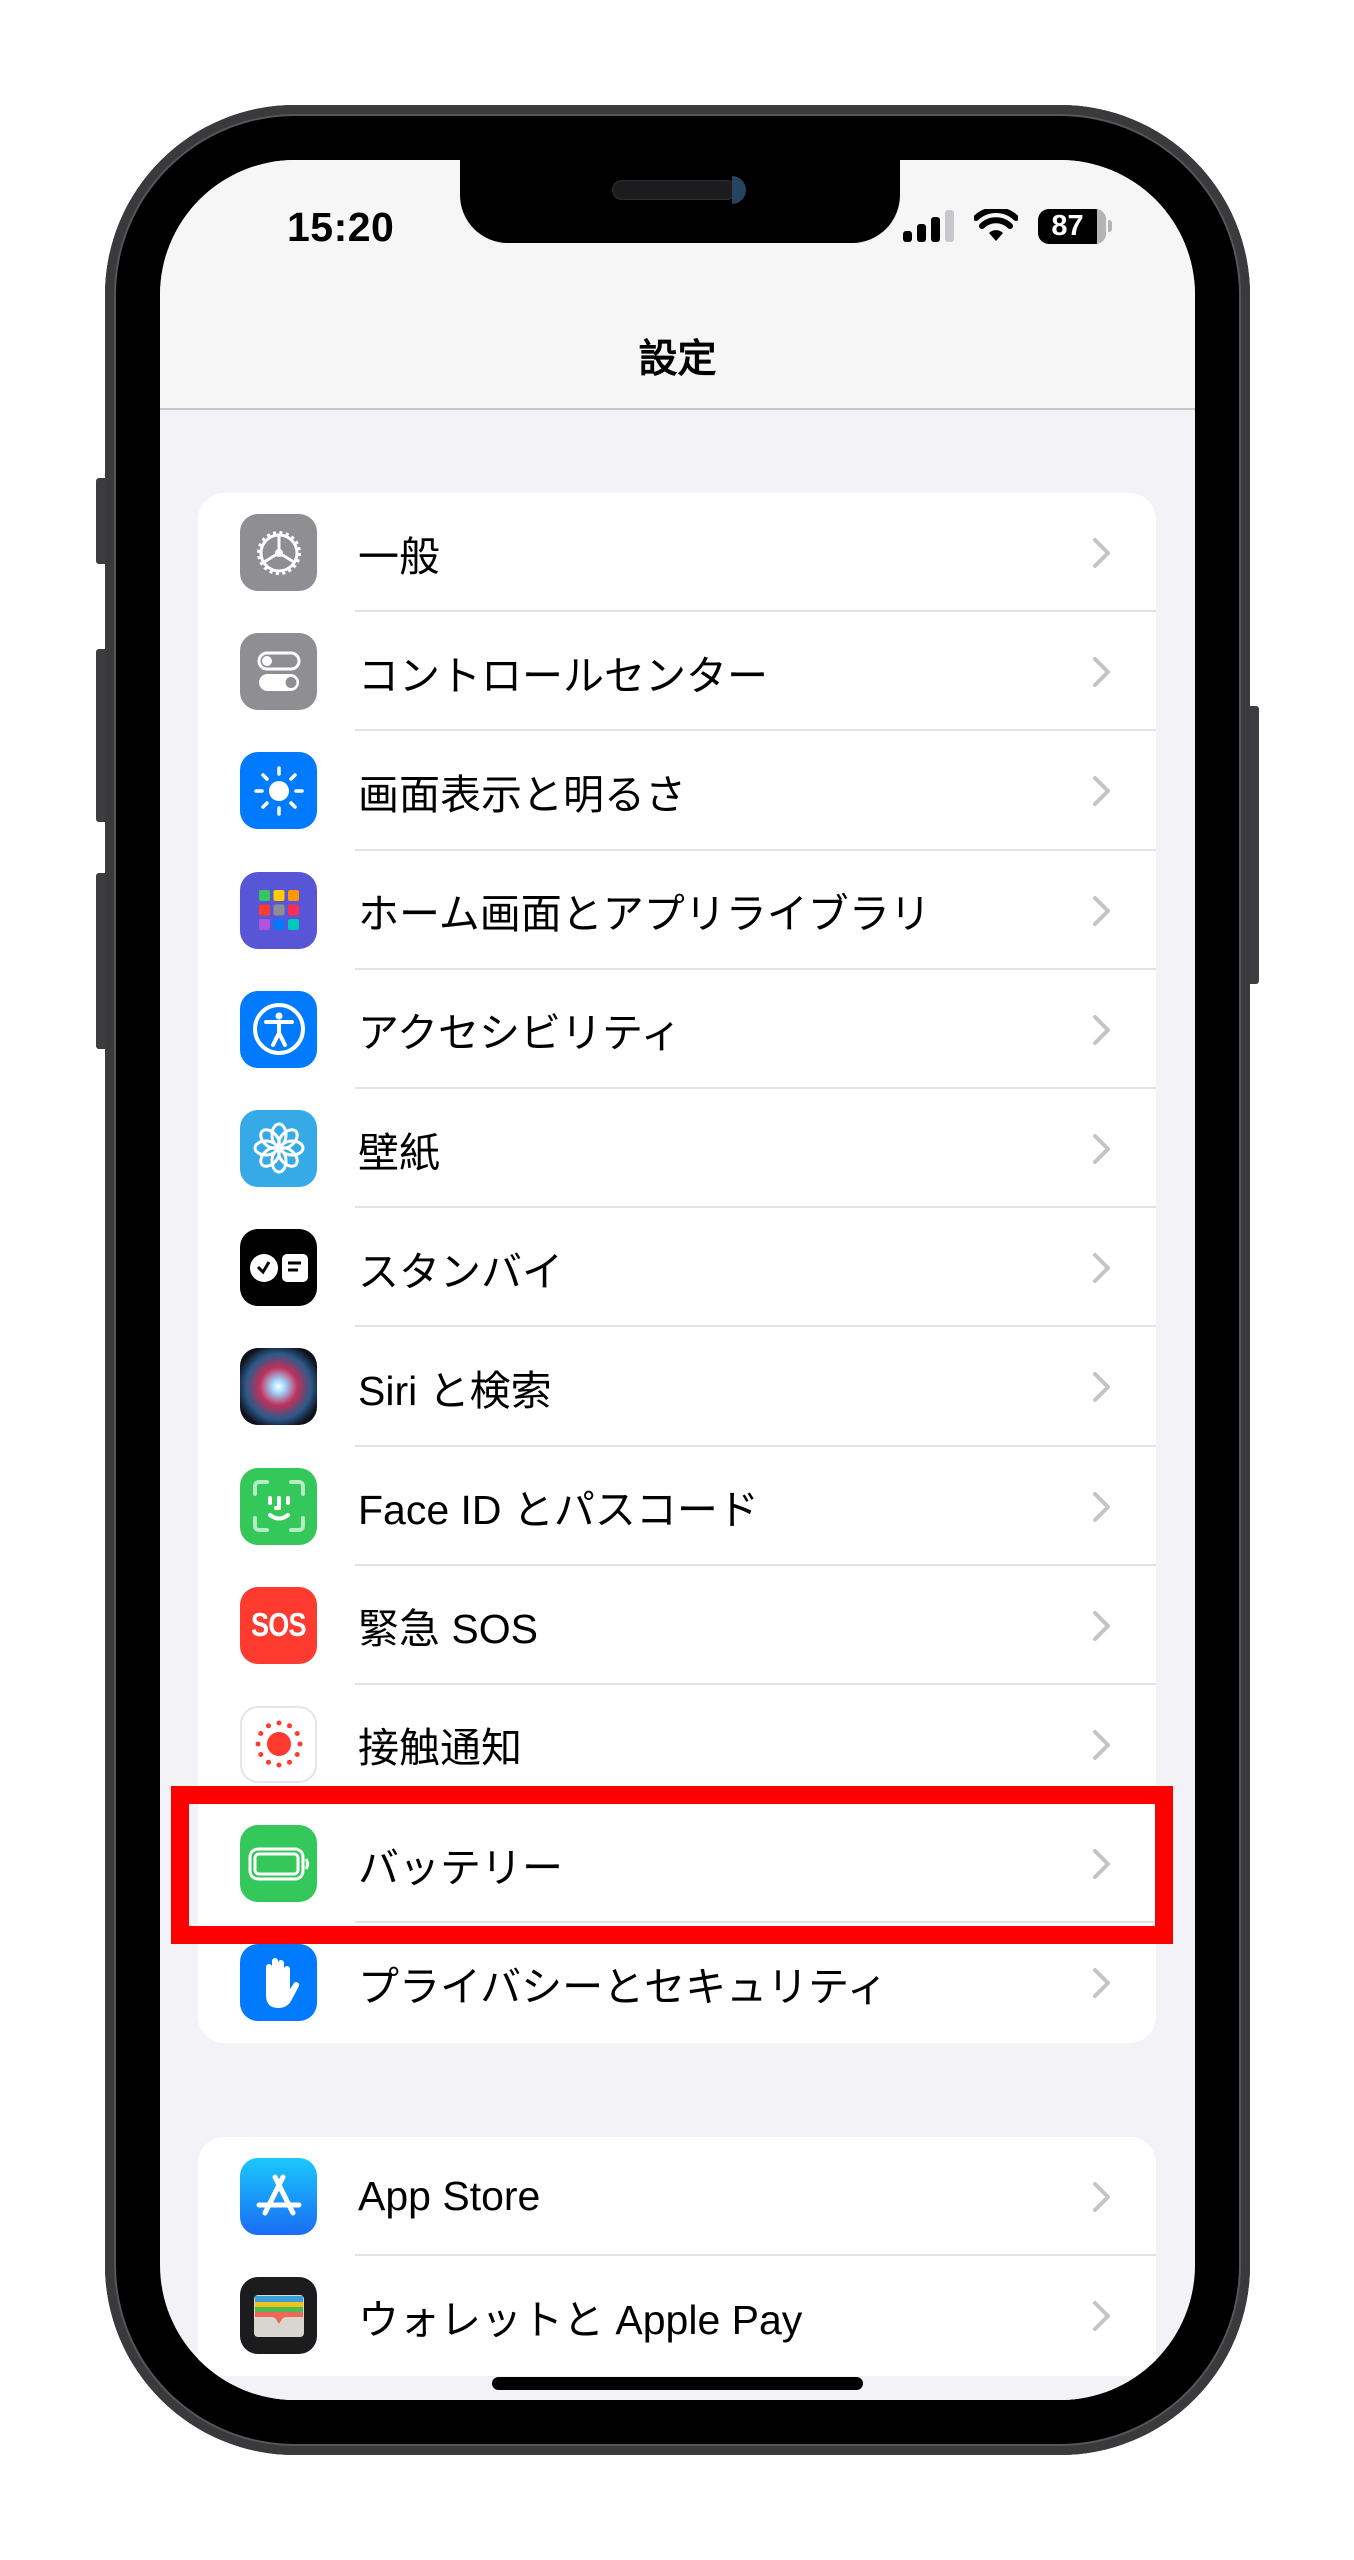 Image resolution: width=1354 pixels, height=2560 pixels. What do you see at coordinates (100, 521) in the screenshot?
I see `action-button` at bounding box center [100, 521].